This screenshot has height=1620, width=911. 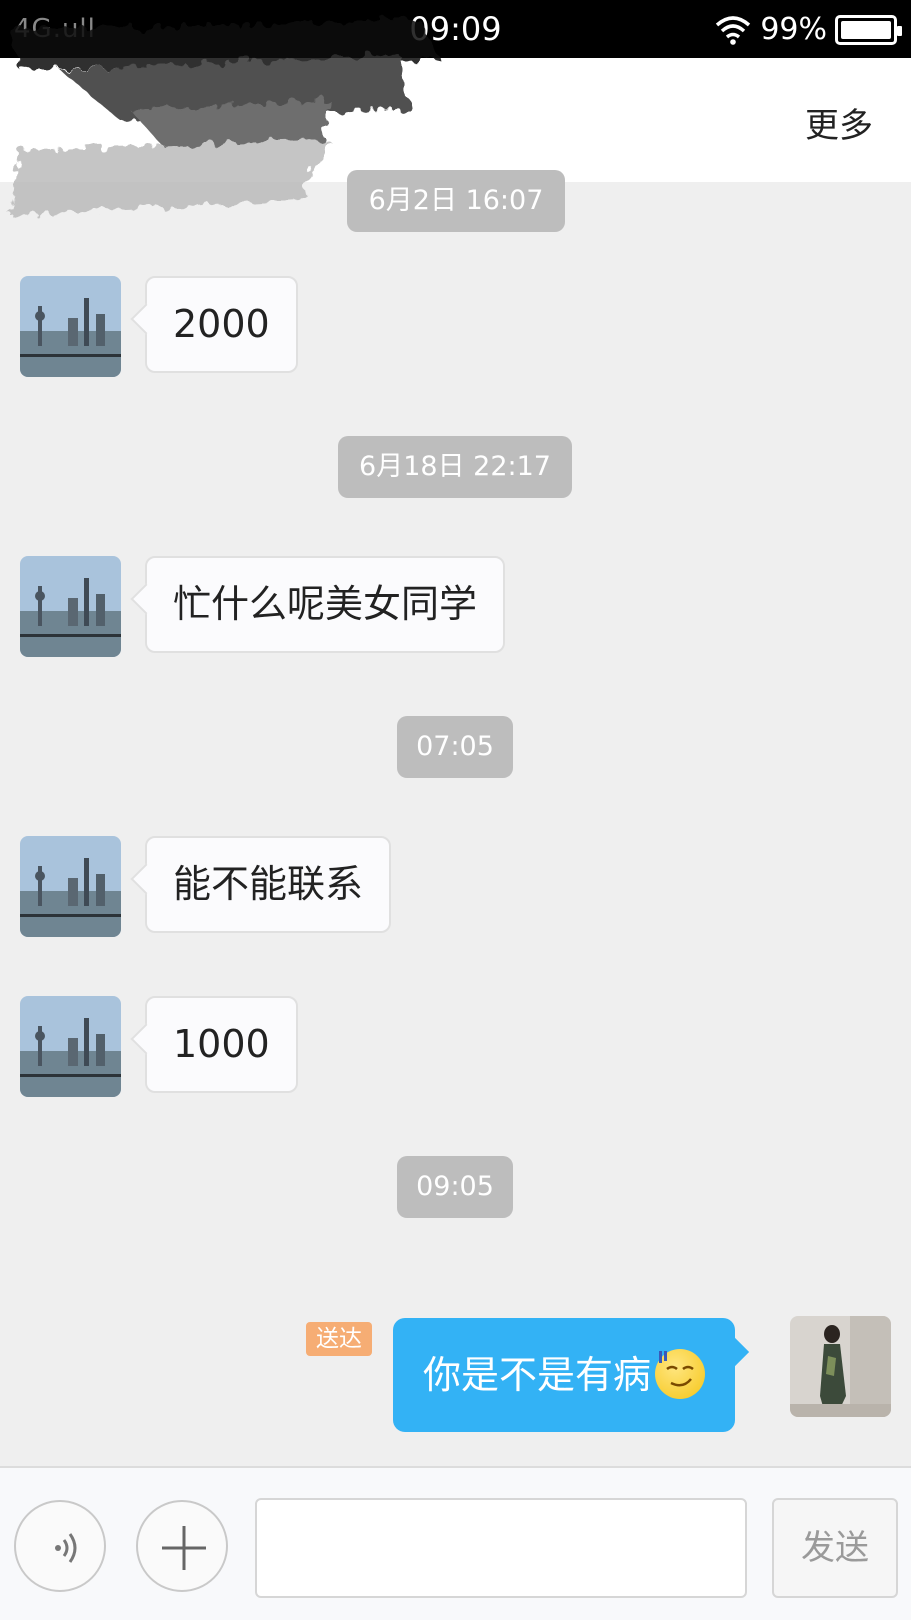 What do you see at coordinates (501, 1548) in the screenshot?
I see `message-input` at bounding box center [501, 1548].